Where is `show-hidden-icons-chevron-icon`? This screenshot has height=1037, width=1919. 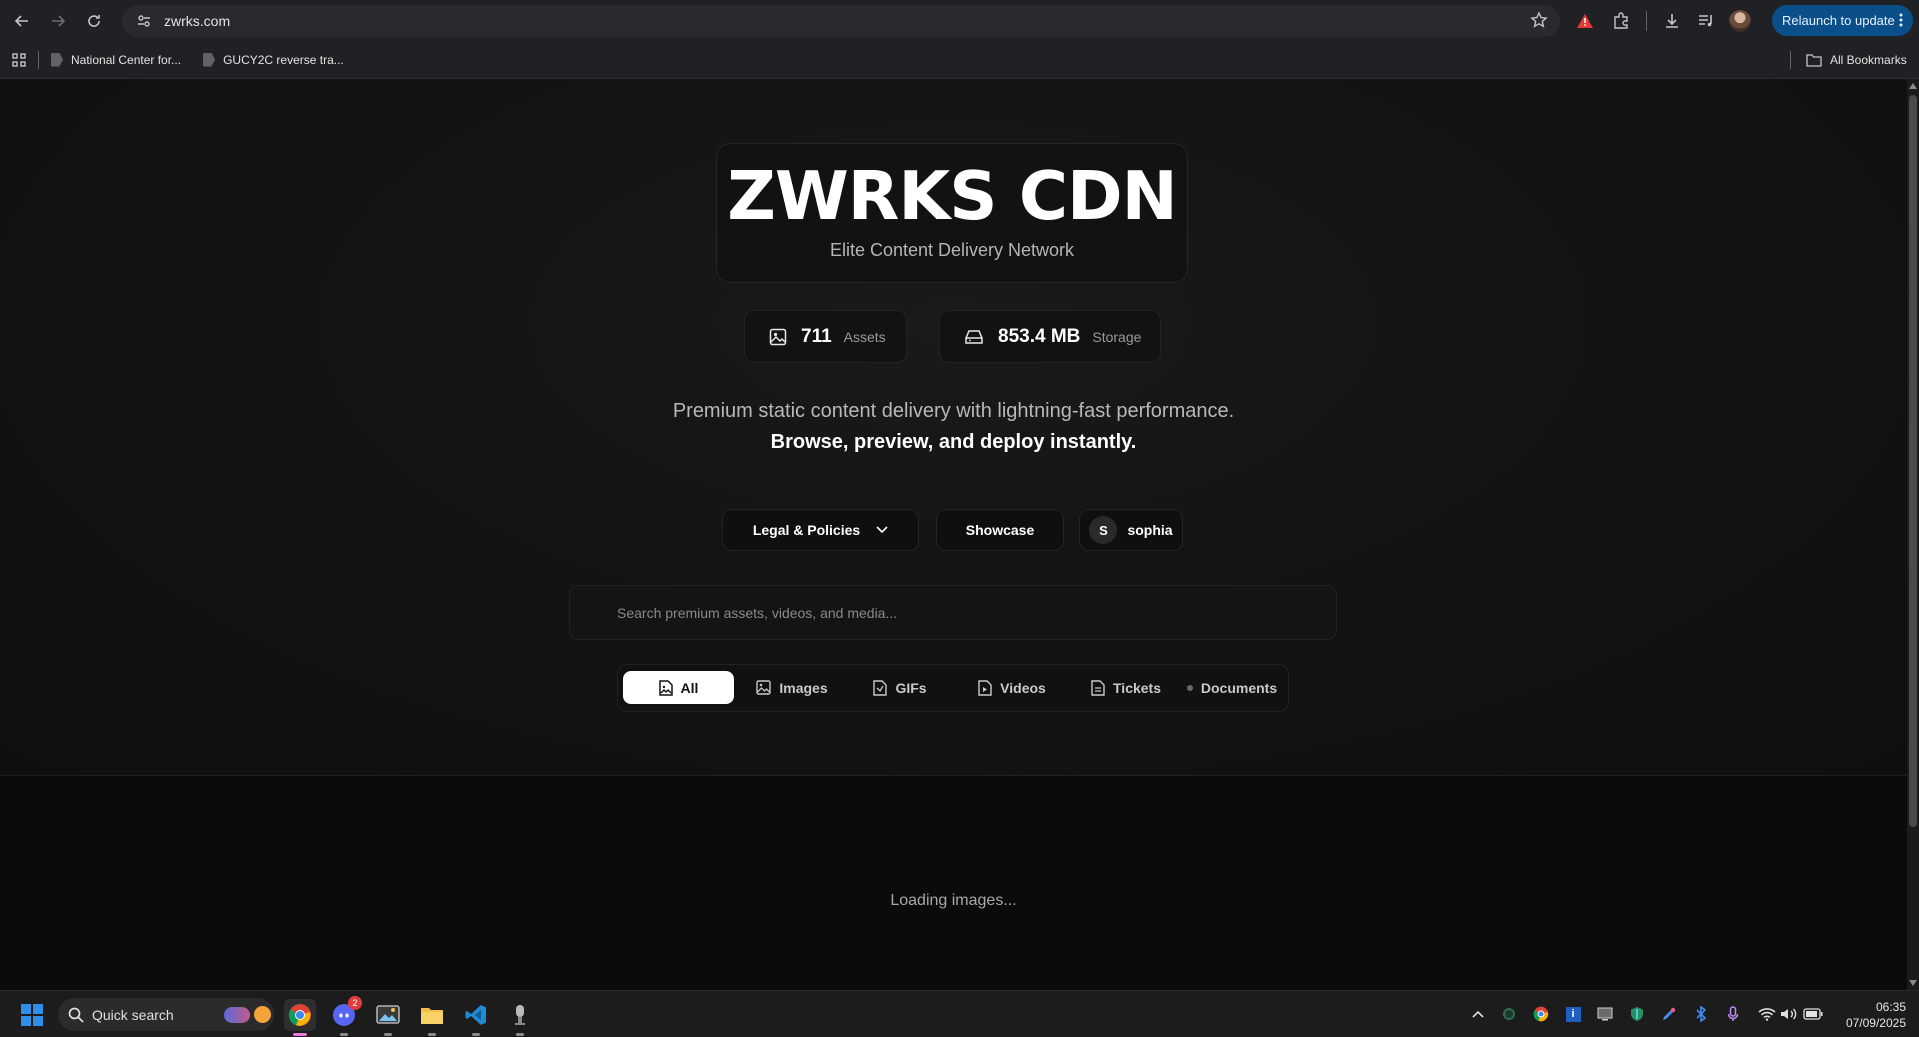
show-hidden-icons-chevron-icon is located at coordinates (1478, 1014).